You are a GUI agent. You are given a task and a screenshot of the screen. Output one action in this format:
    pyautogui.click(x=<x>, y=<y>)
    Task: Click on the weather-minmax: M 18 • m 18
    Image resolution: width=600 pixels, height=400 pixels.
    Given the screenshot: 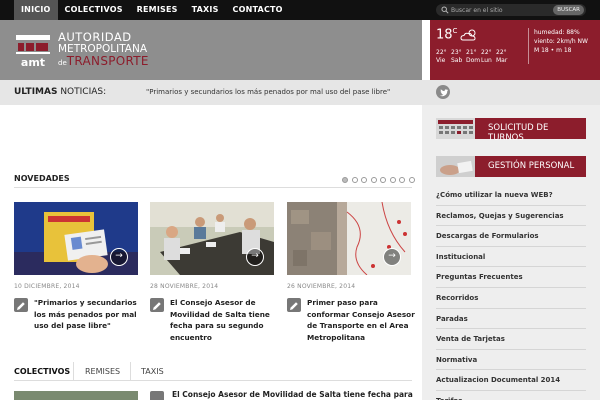 What is the action you would take?
    pyautogui.click(x=553, y=50)
    